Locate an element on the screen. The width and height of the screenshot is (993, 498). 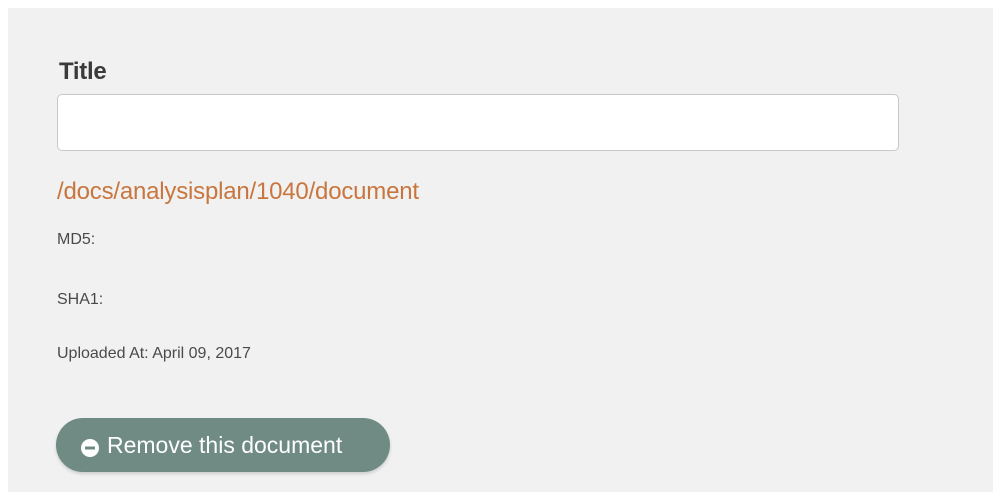
minus-circle-icon is located at coordinates (90, 446).